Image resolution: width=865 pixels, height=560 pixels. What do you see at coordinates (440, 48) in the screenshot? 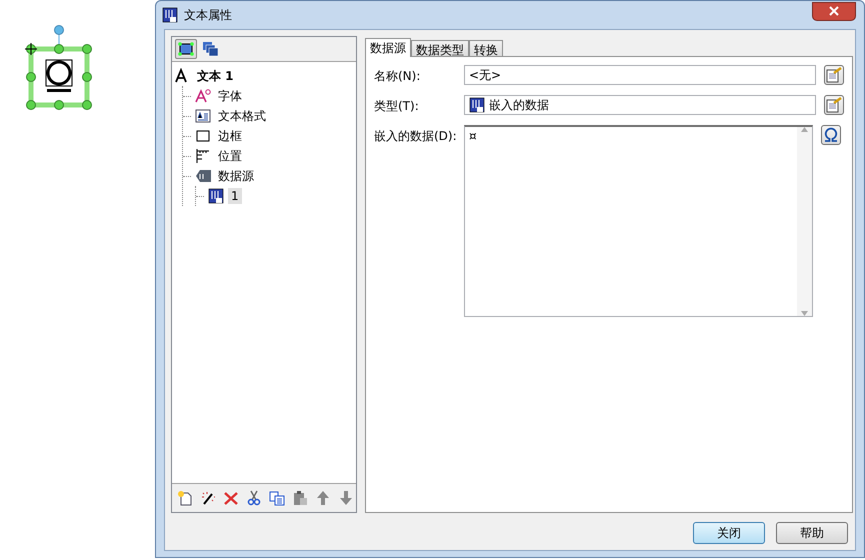
I see `tab: 数据类型` at bounding box center [440, 48].